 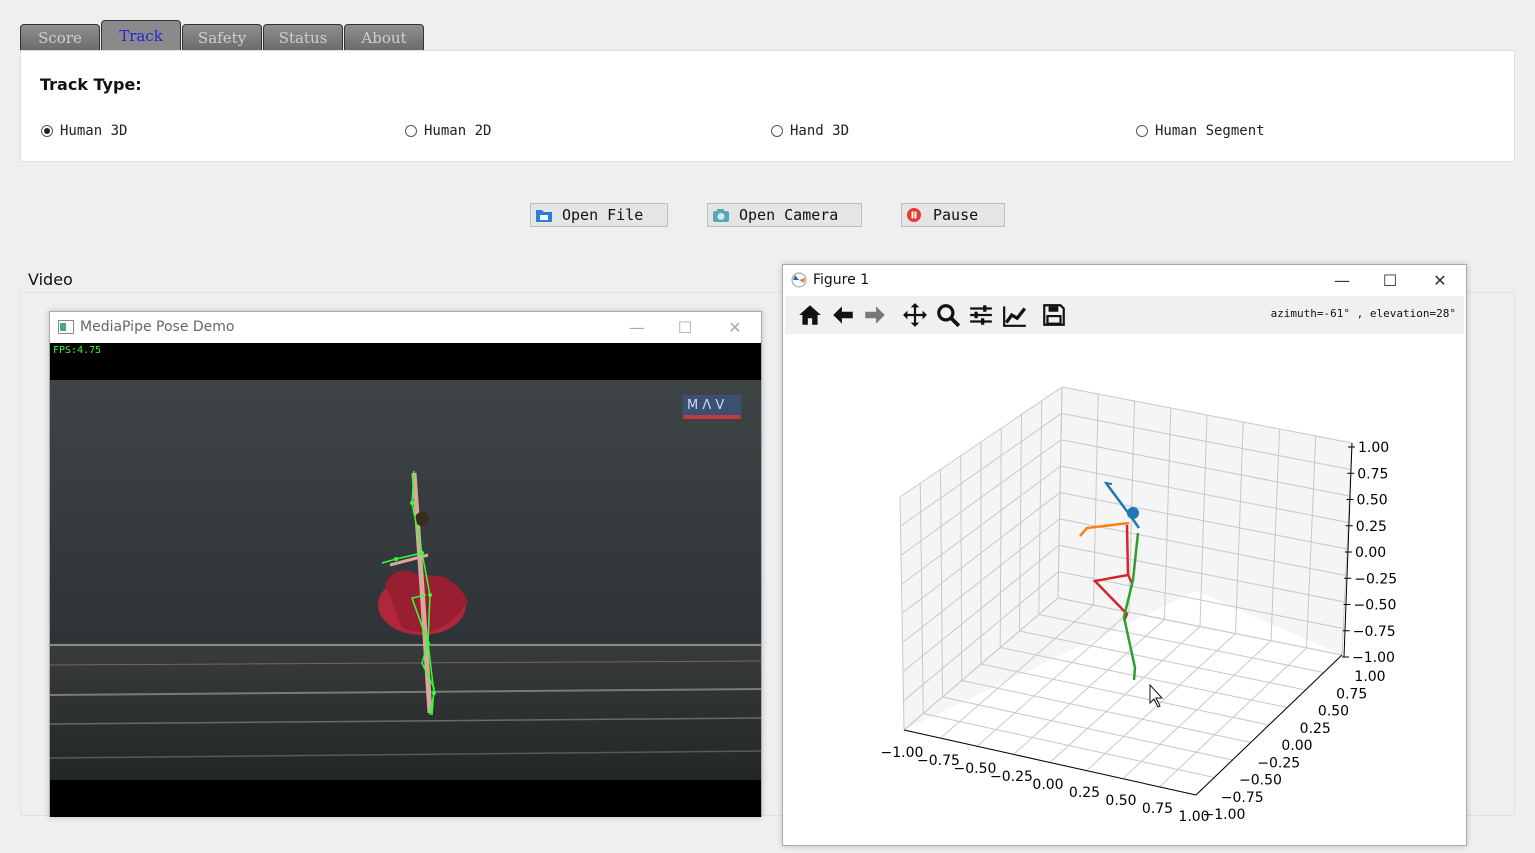 I want to click on pause-icon, so click(x=914, y=215).